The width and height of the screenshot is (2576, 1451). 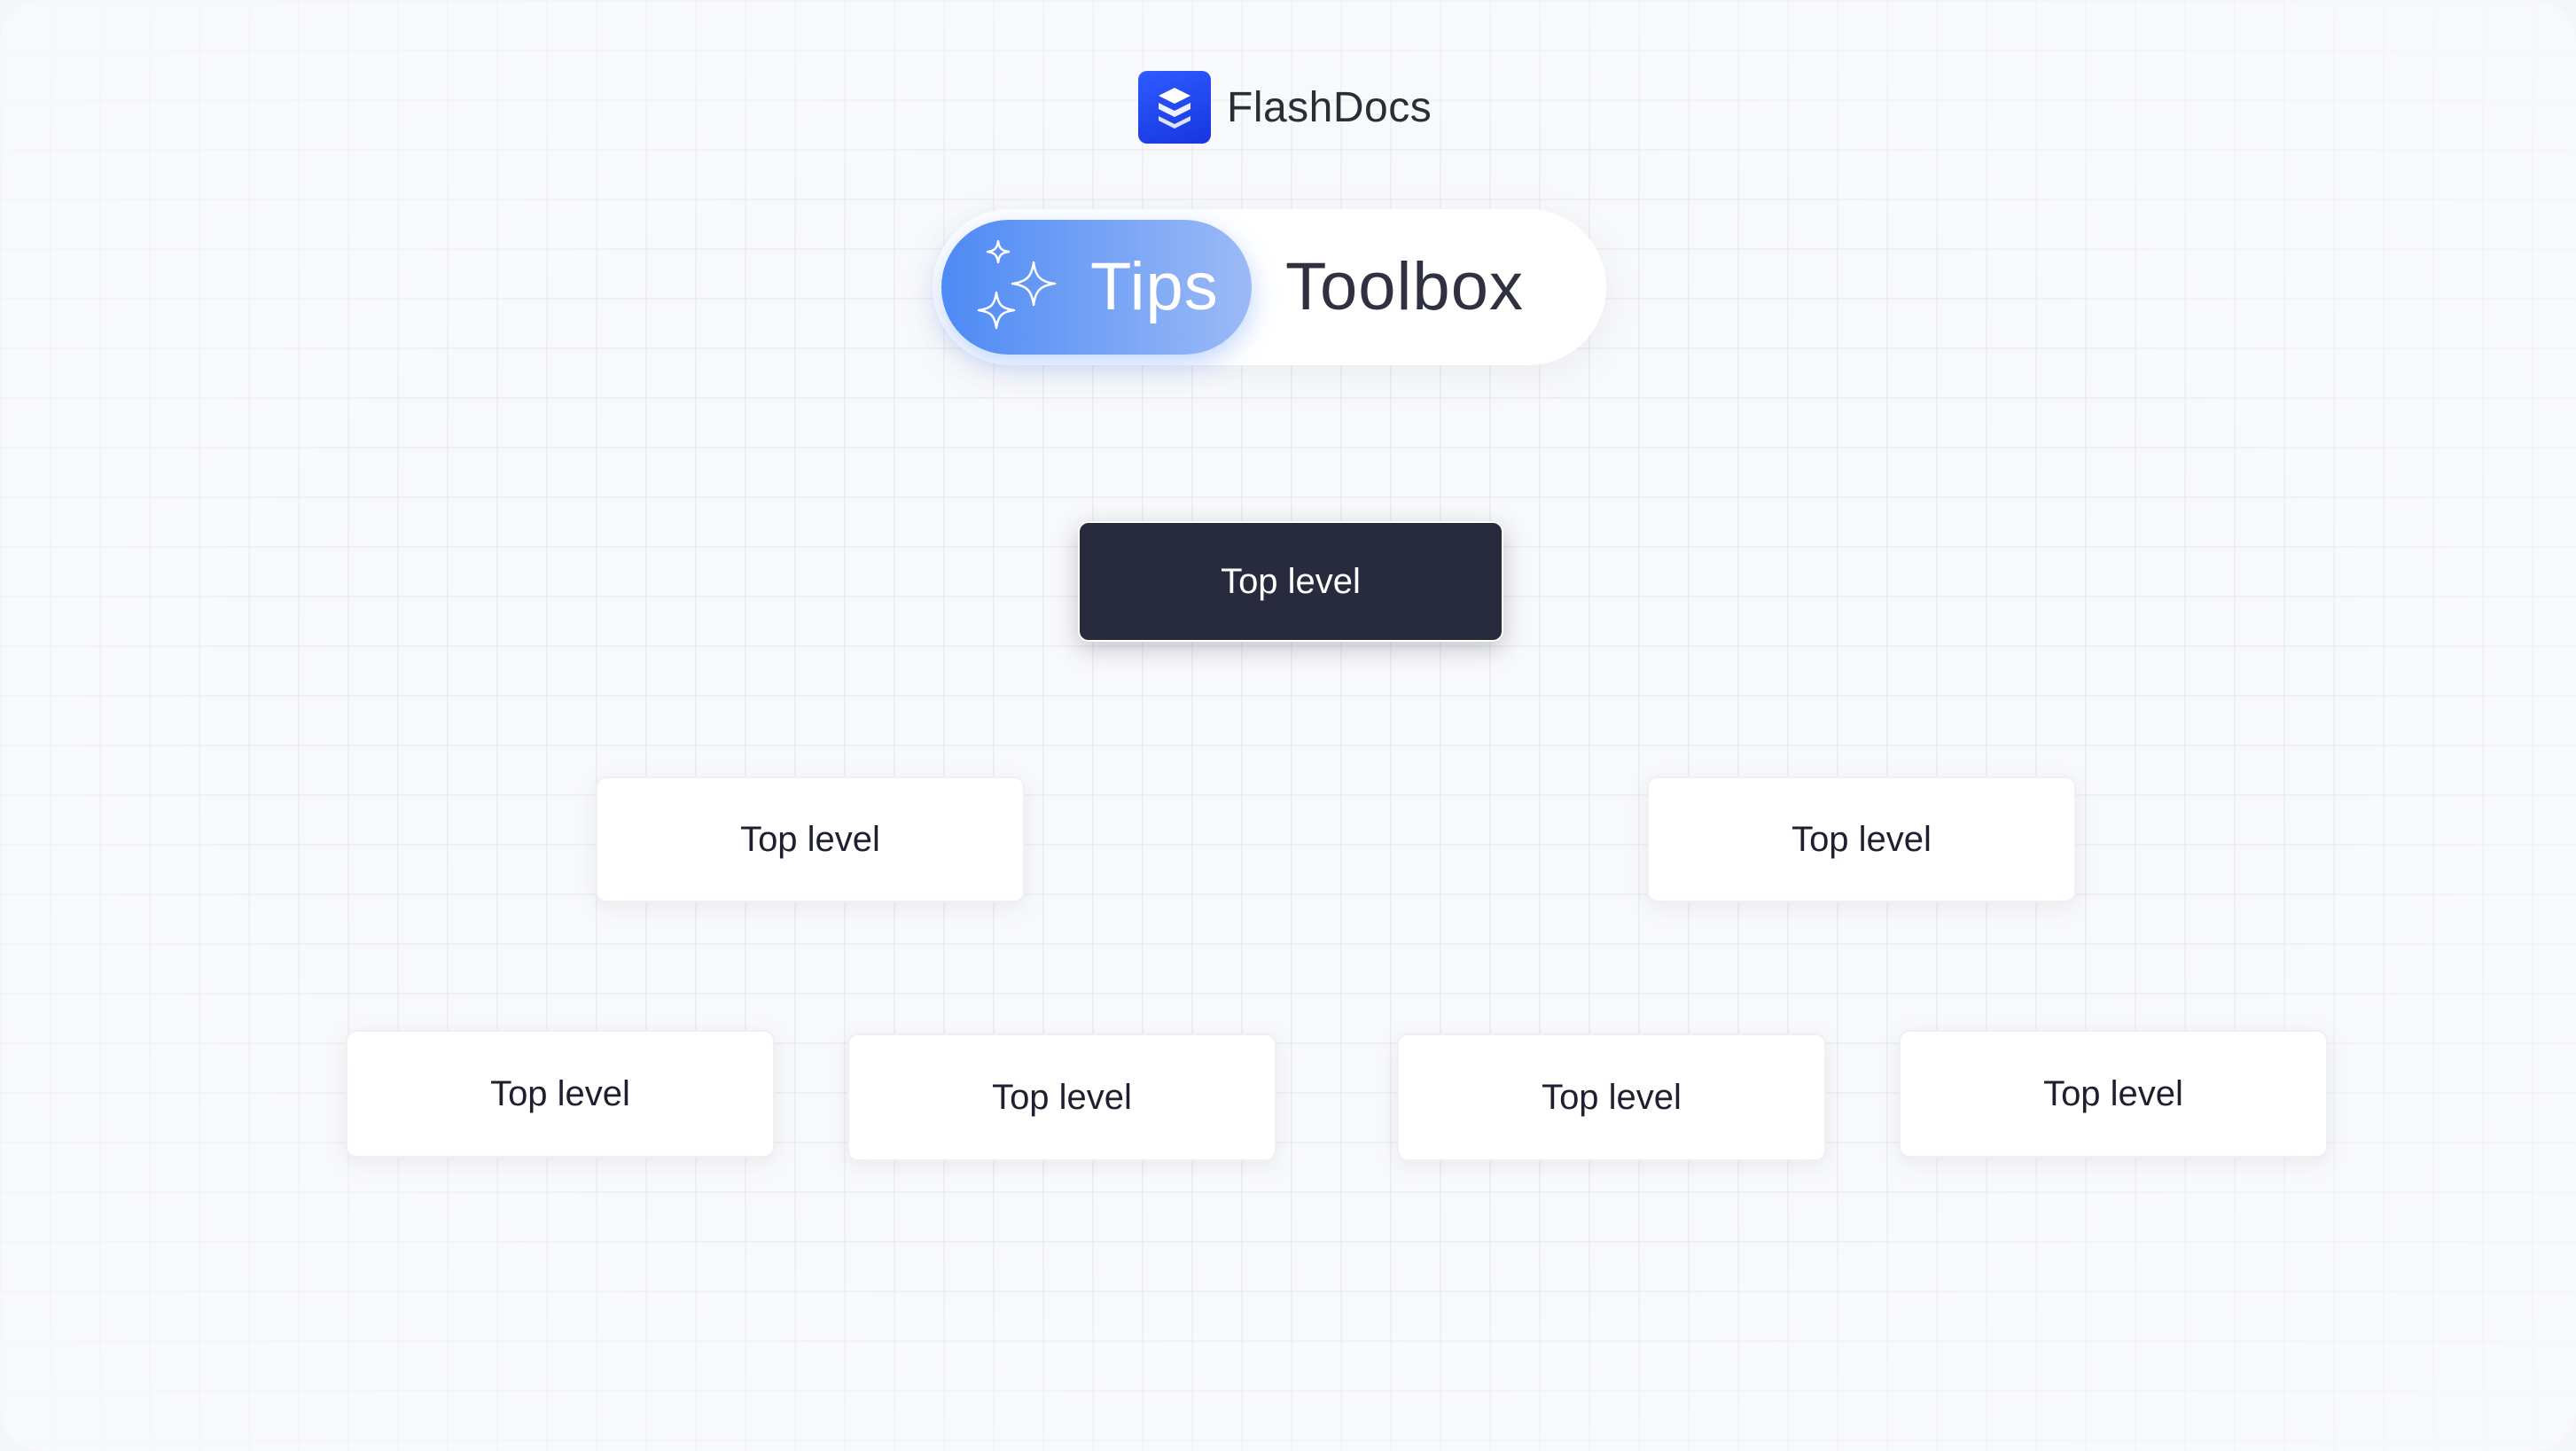 I want to click on level3-node-3: Top level, so click(x=1611, y=1097).